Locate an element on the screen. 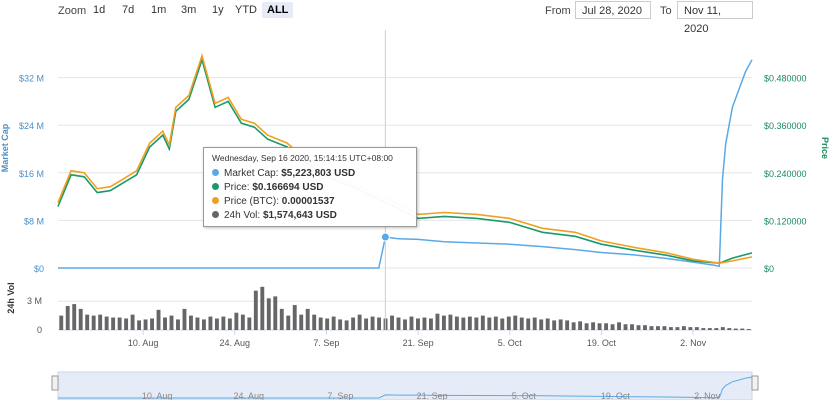 This screenshot has width=830, height=400. price-dot-icon is located at coordinates (215, 186).